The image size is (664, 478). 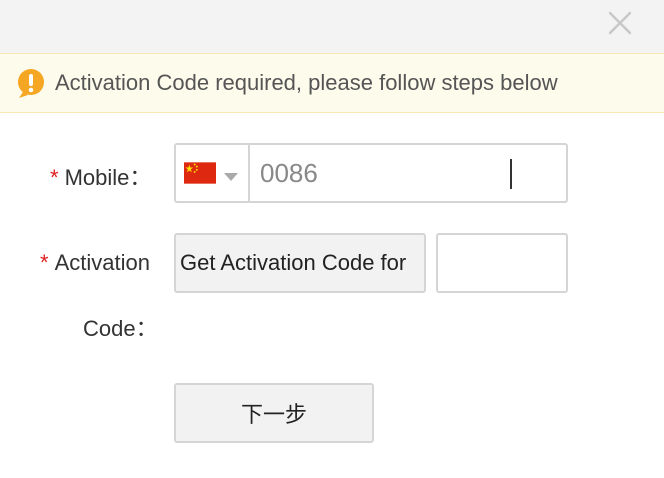 What do you see at coordinates (120, 328) in the screenshot?
I see `activation-label-line2: Code：` at bounding box center [120, 328].